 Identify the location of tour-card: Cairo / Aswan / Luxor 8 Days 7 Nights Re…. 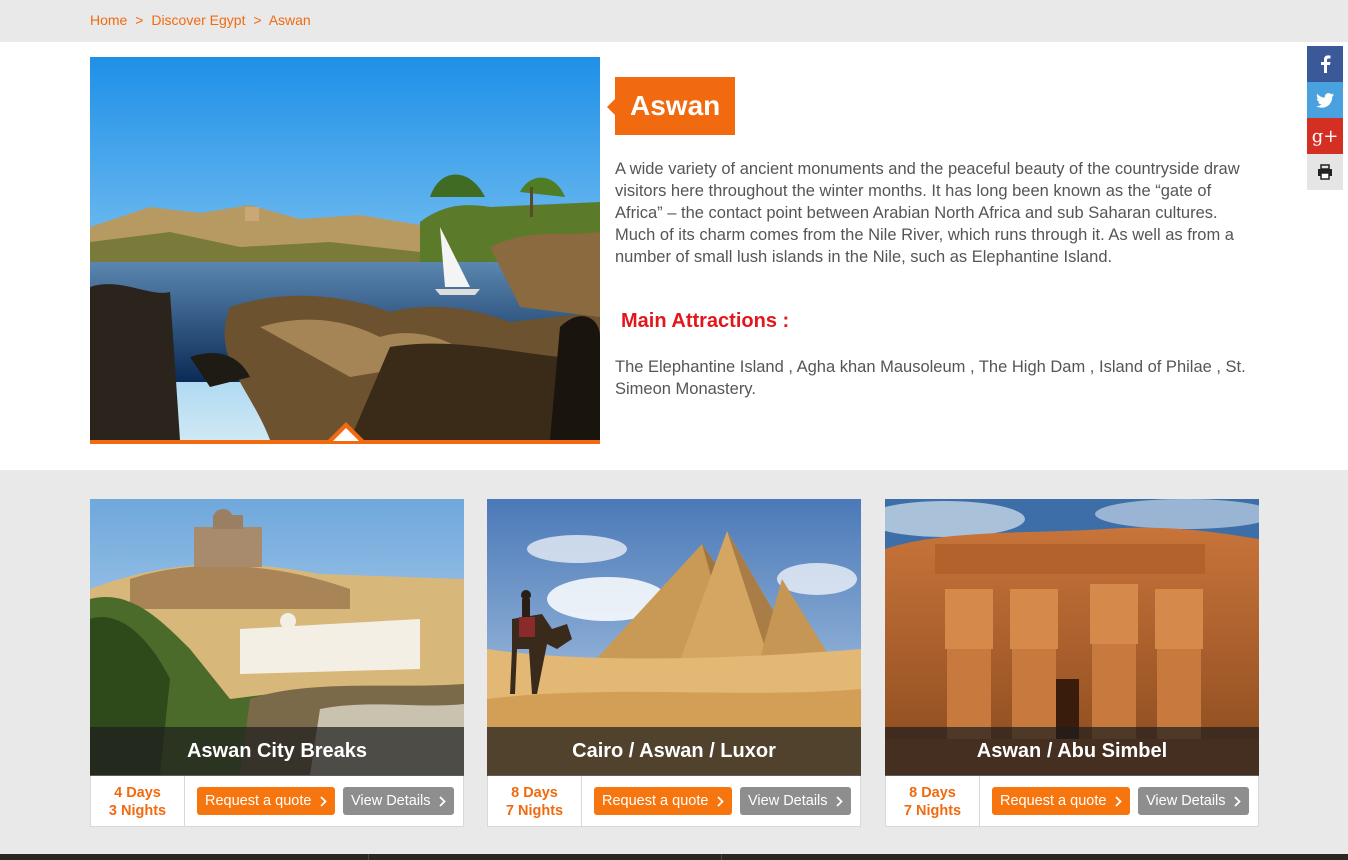
(674, 663).